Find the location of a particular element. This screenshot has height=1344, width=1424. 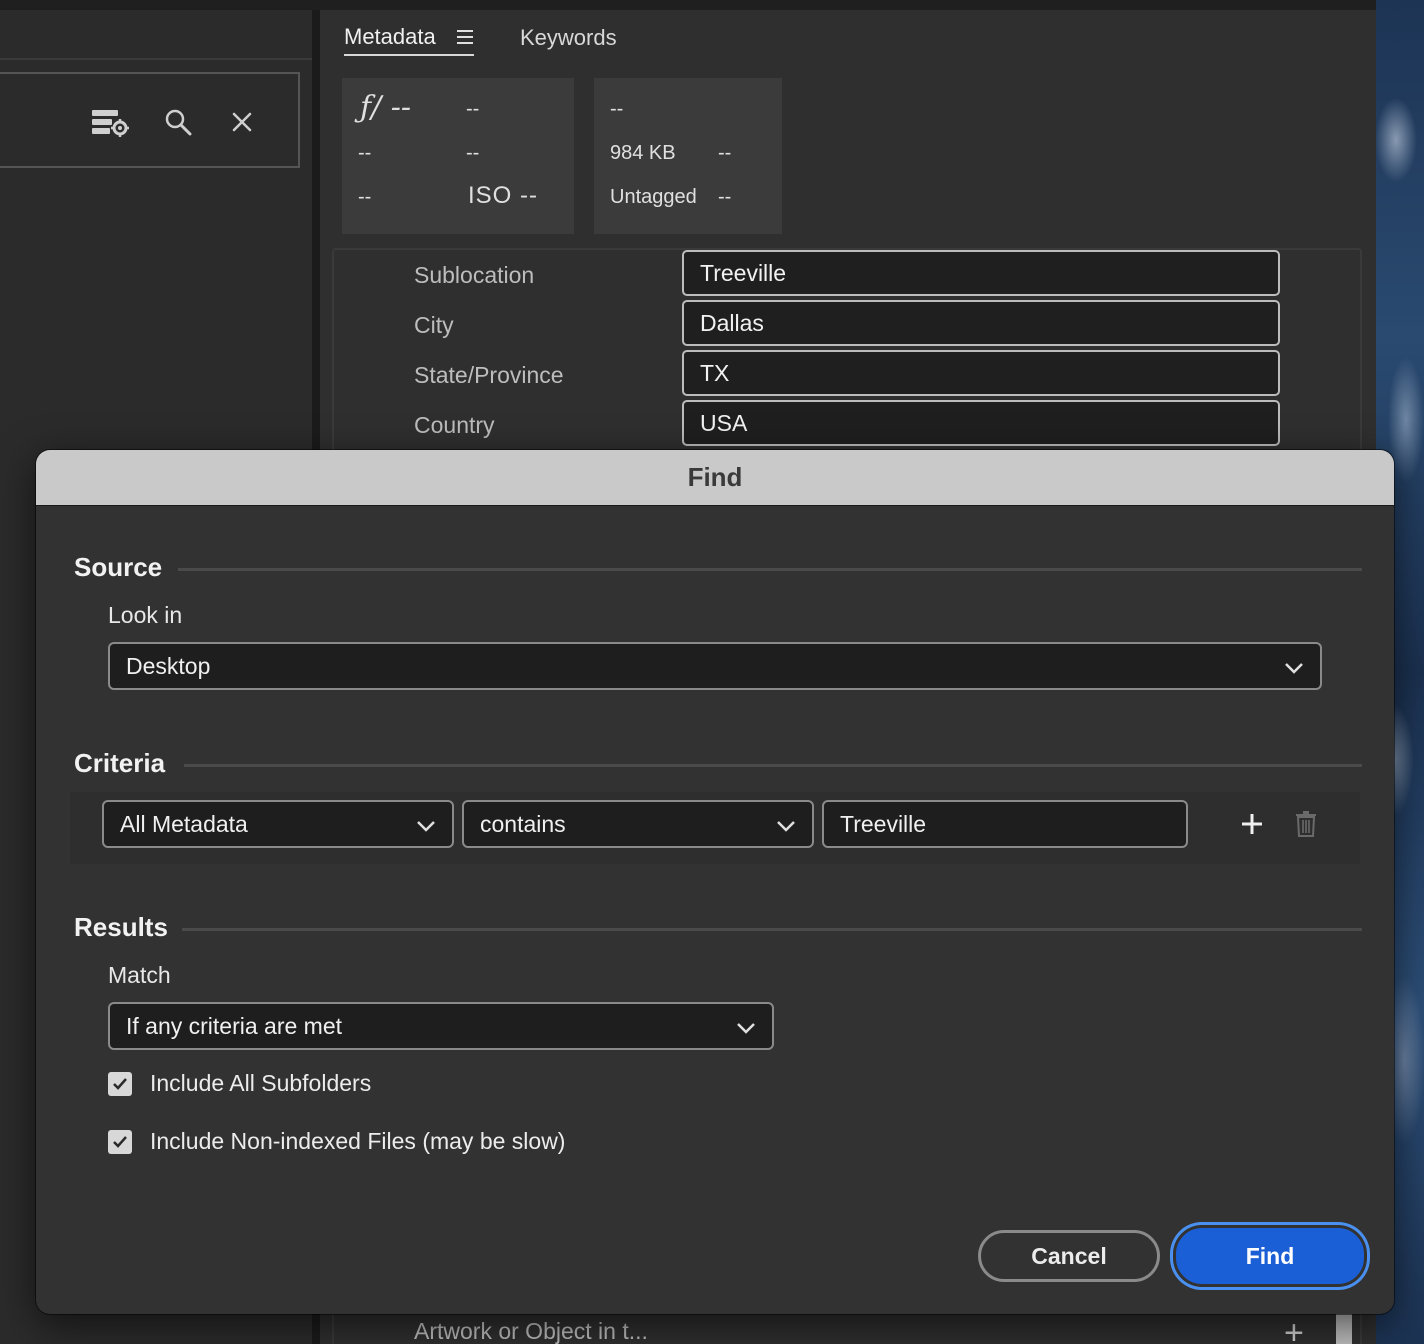

dialog-titlebar: Find is located at coordinates (715, 478).